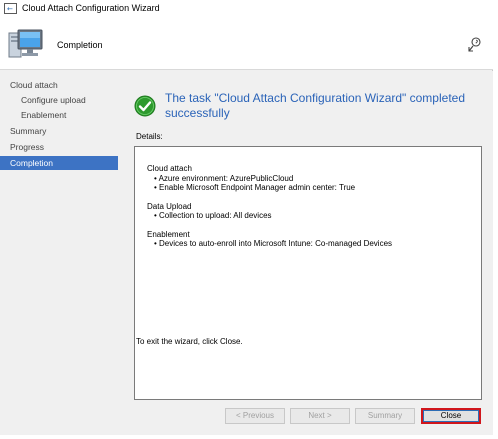  What do you see at coordinates (255, 416) in the screenshot?
I see `previous-button: < Previous` at bounding box center [255, 416].